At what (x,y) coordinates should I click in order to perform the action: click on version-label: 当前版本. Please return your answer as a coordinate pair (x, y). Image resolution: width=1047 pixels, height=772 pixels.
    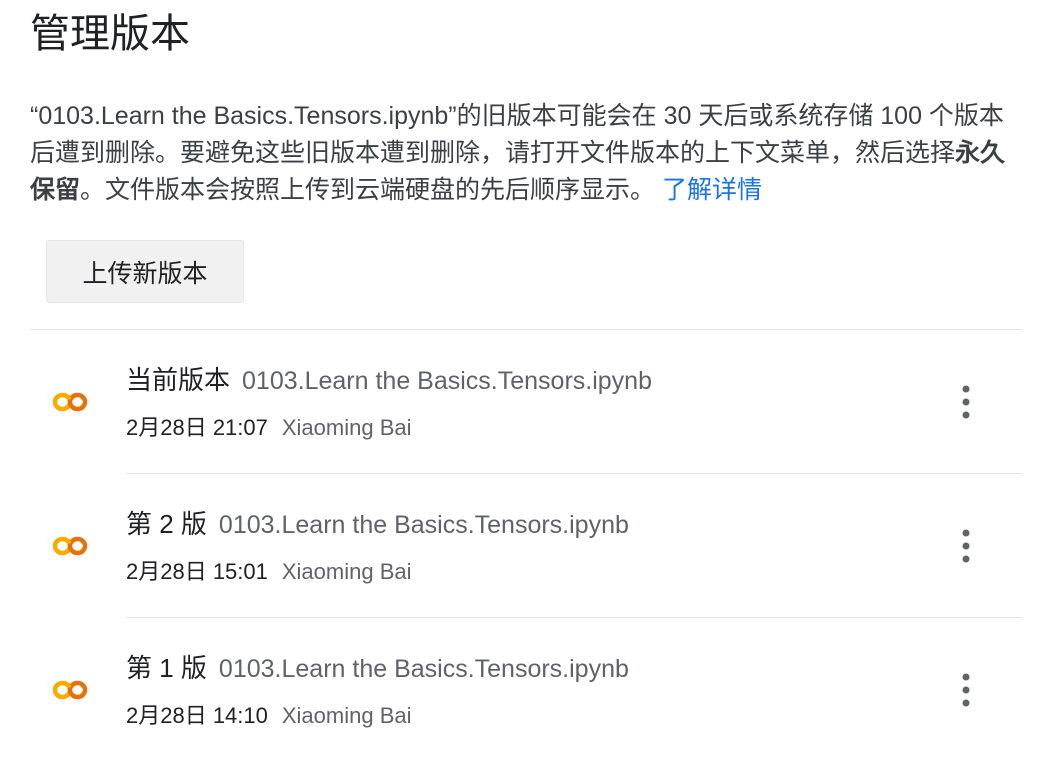
    Looking at the image, I should click on (178, 380).